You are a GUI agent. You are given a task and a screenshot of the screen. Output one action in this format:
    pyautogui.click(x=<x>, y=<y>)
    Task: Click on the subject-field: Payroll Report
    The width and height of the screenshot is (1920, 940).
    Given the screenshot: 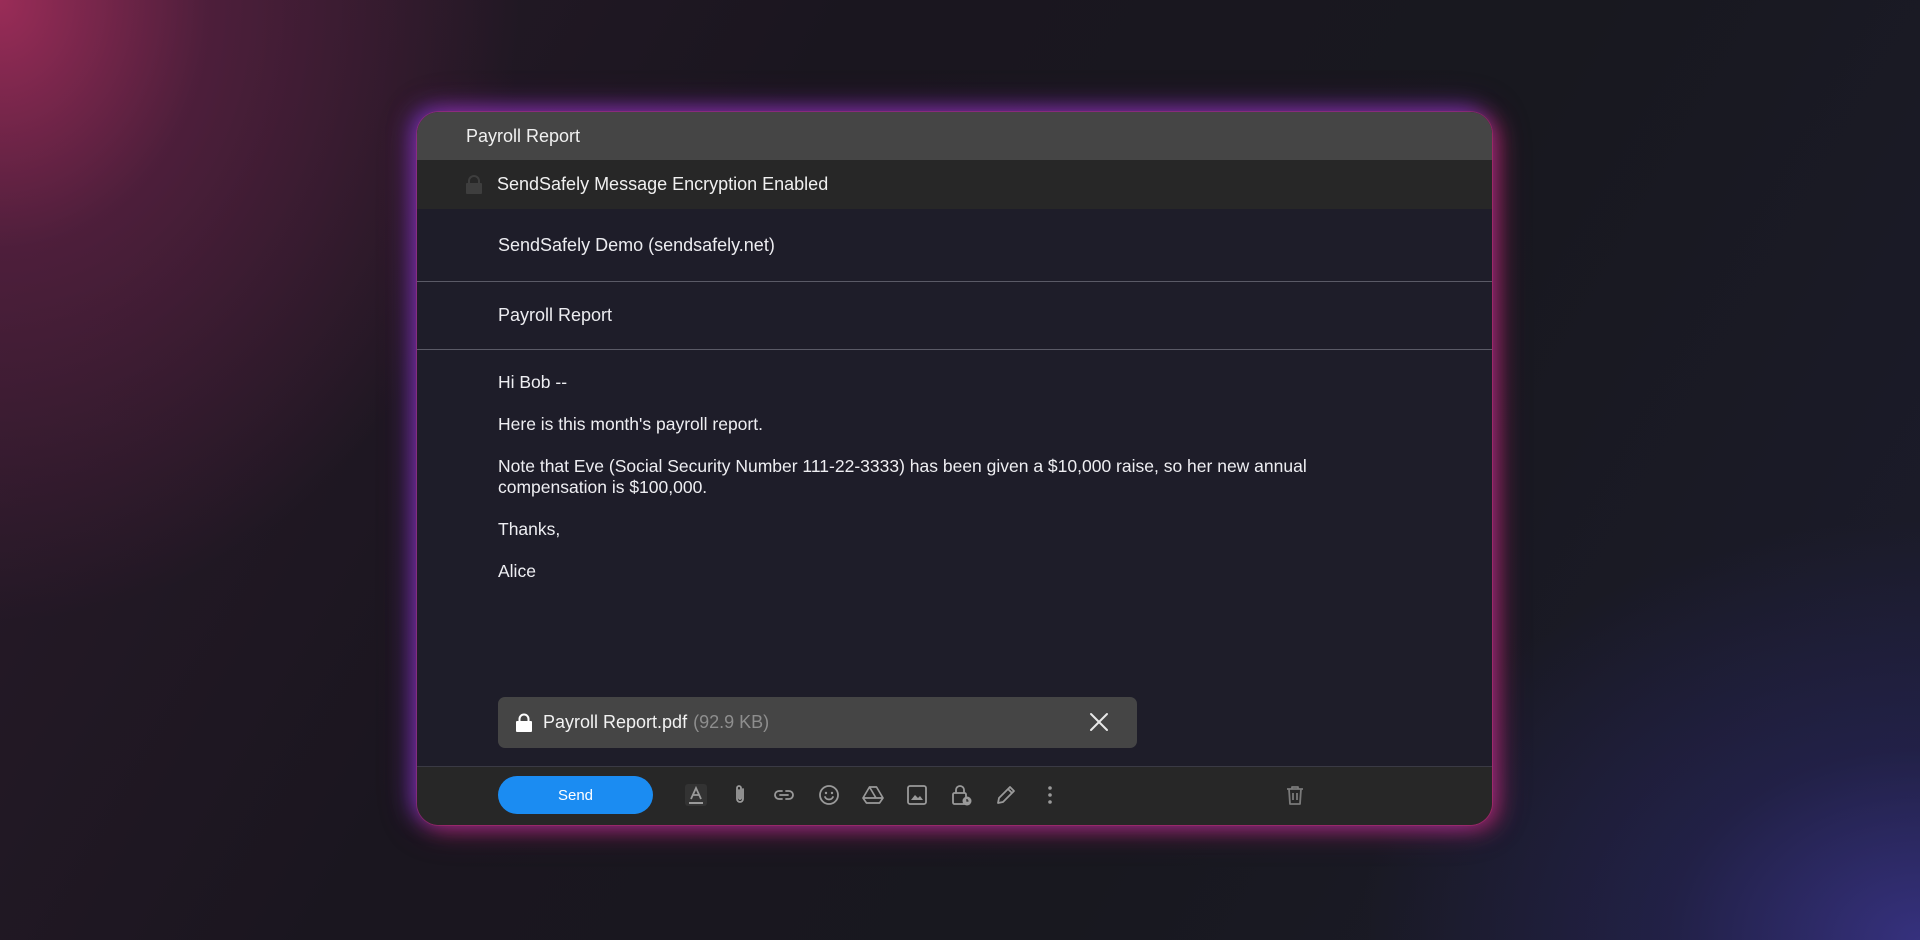 What is the action you would take?
    pyautogui.click(x=954, y=316)
    